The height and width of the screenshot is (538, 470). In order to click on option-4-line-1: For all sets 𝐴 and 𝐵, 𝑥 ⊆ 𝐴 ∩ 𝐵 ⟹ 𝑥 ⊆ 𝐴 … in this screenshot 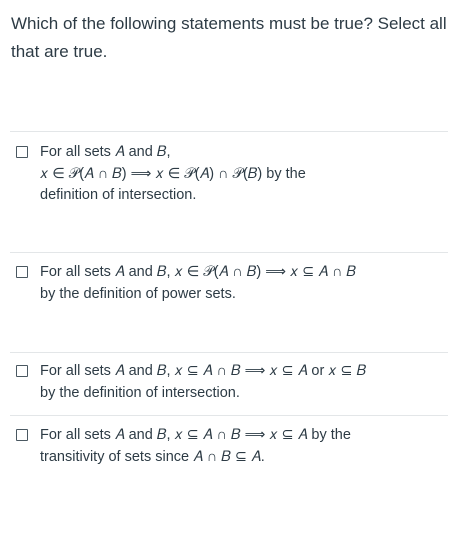, I will do `click(195, 435)`.